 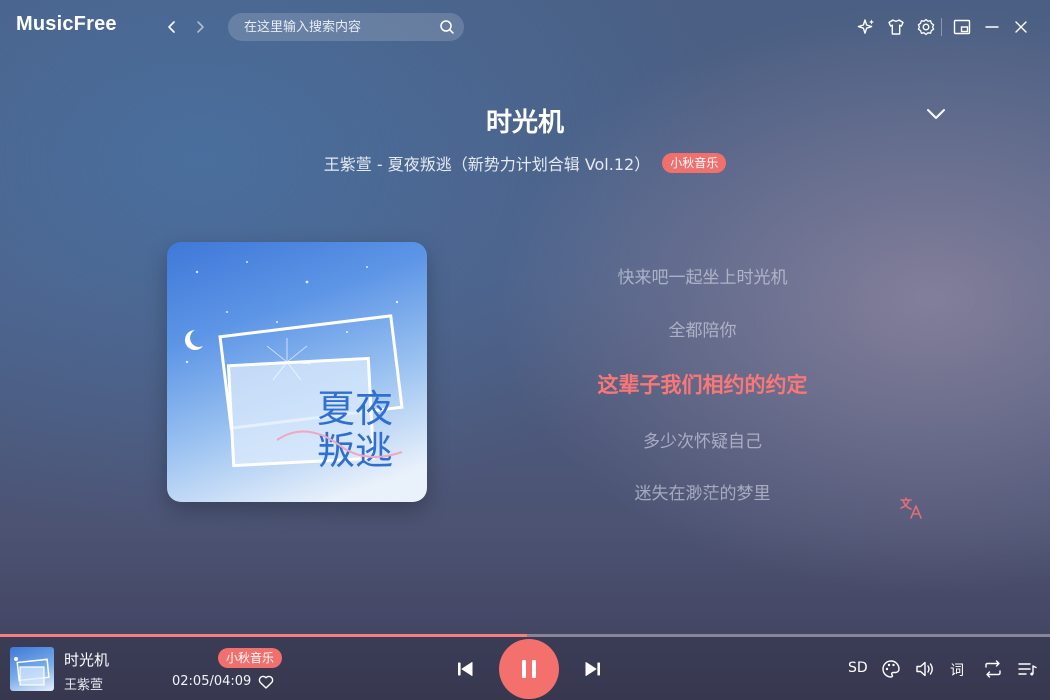 I want to click on chevron-left-icon, so click(x=172, y=27).